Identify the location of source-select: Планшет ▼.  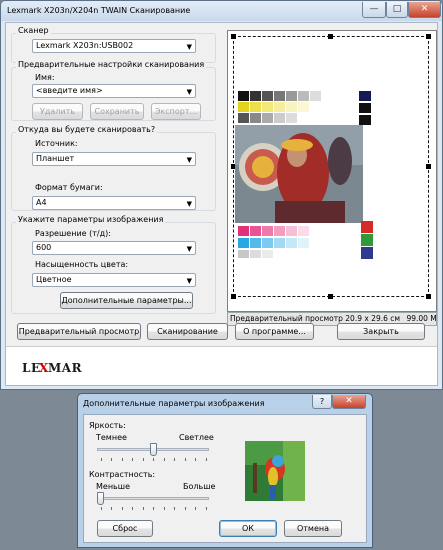
(114, 159).